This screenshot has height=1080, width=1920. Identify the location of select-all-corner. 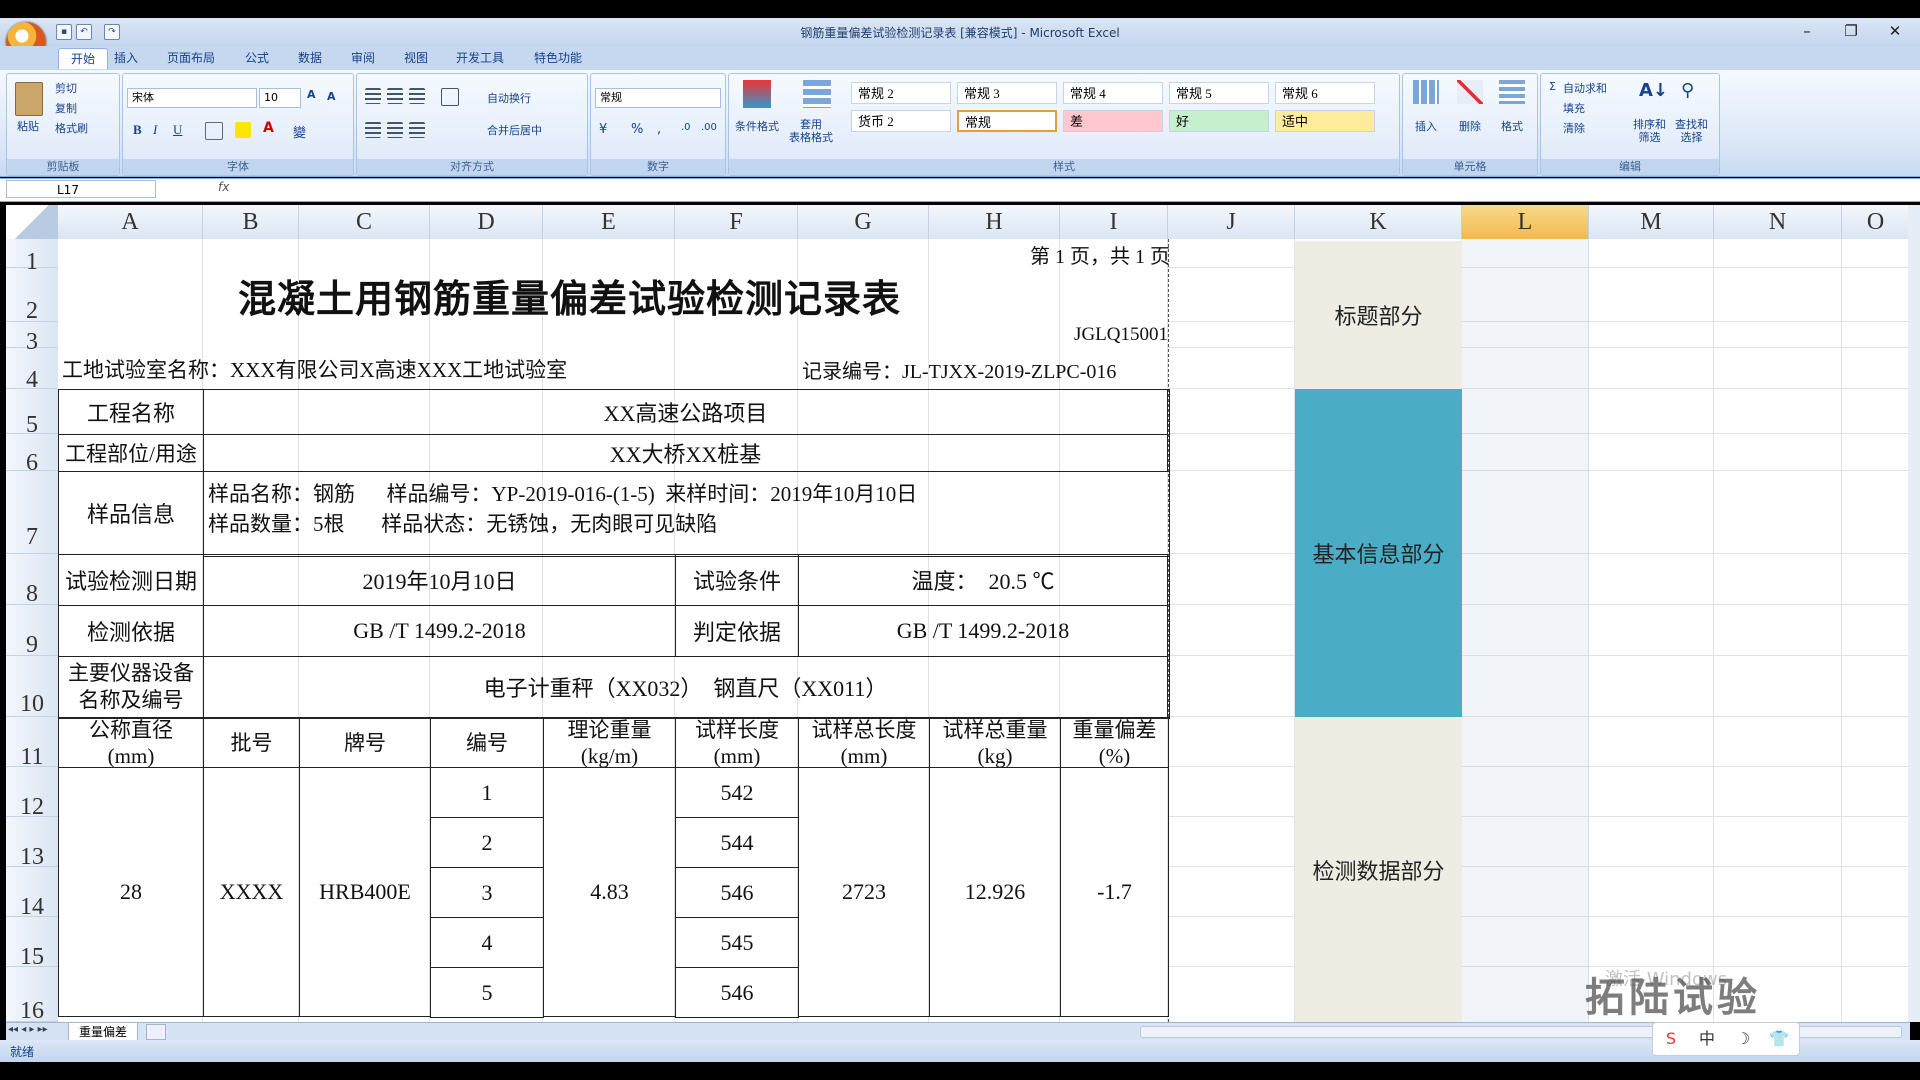
(32, 222).